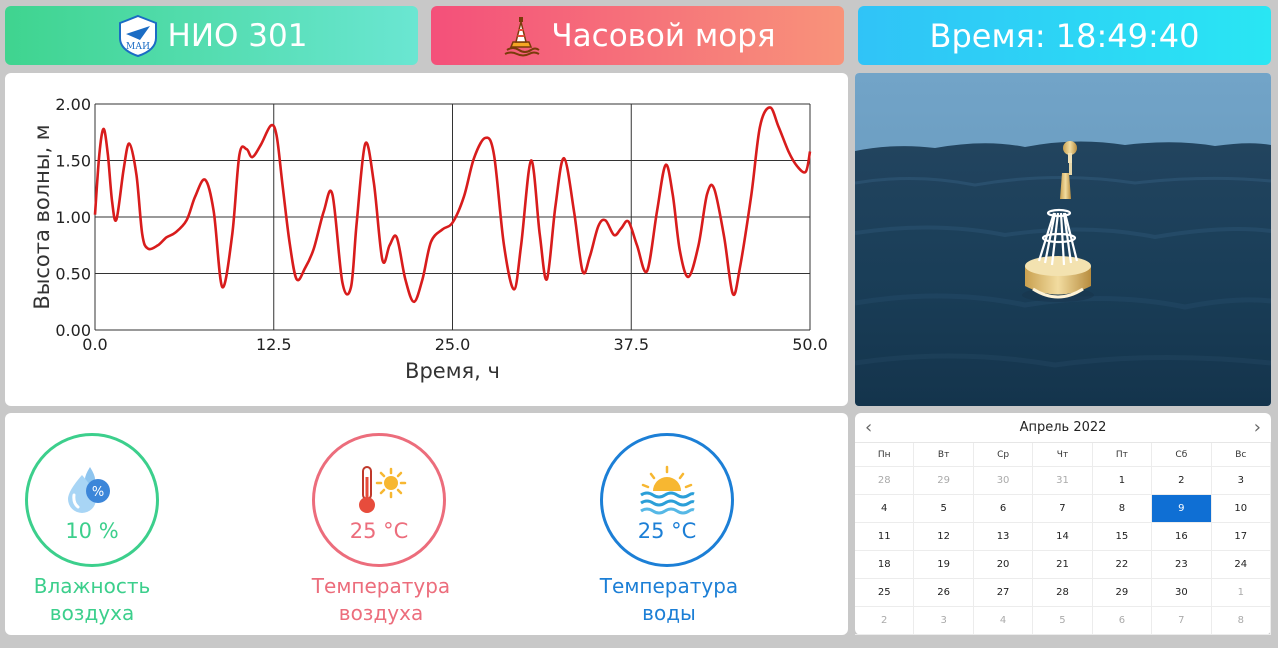 The height and width of the screenshot is (648, 1278). I want to click on water-temp-gauge: 25 °C, so click(667, 500).